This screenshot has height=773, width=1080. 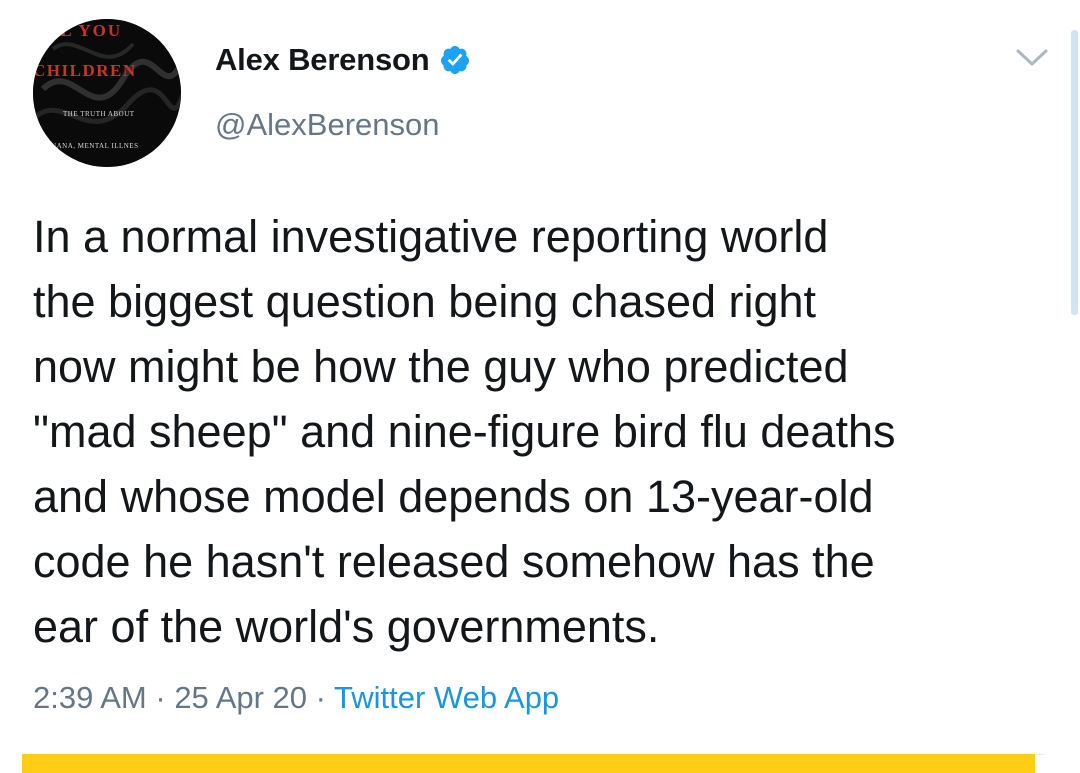 I want to click on tweet-meta: 2:39 AM · 25 Apr 20 · Twitter Web App, so click(x=296, y=698).